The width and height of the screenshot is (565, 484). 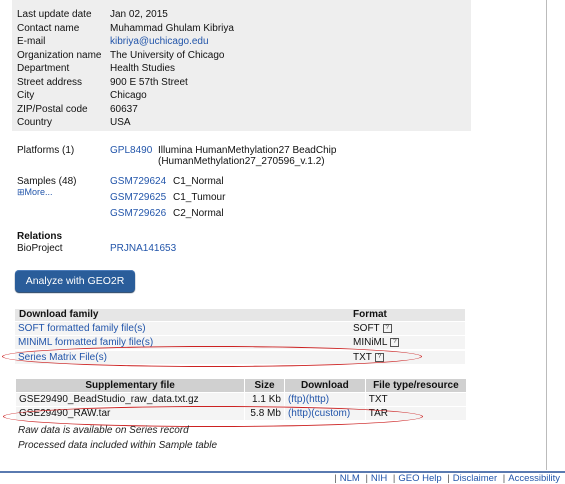 What do you see at coordinates (370, 314) in the screenshot?
I see `format-column: Format` at bounding box center [370, 314].